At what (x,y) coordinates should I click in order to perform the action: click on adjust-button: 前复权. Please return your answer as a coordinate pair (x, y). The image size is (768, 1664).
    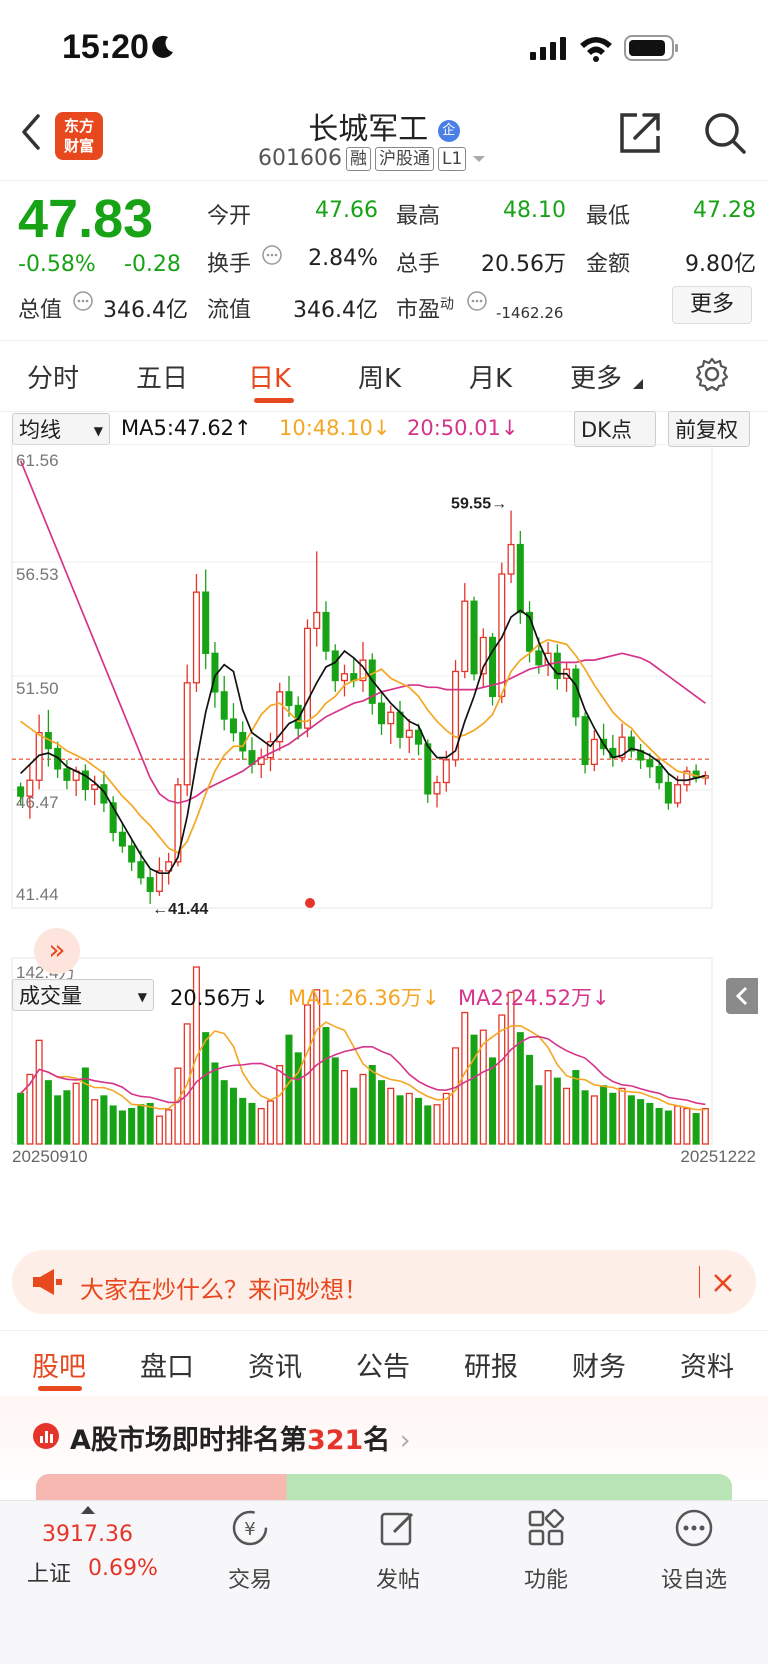
    Looking at the image, I should click on (709, 429).